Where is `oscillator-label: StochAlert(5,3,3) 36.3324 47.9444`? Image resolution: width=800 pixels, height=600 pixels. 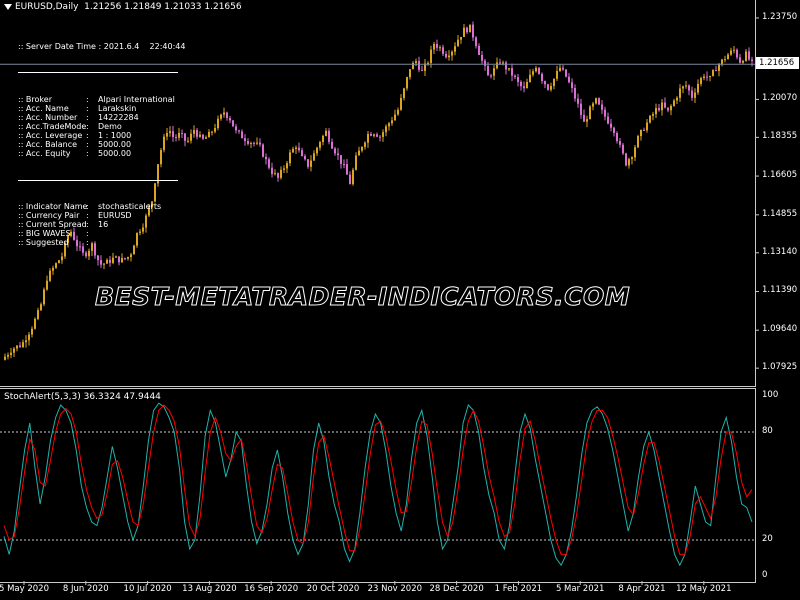 oscillator-label: StochAlert(5,3,3) 36.3324 47.9444 is located at coordinates (82, 397).